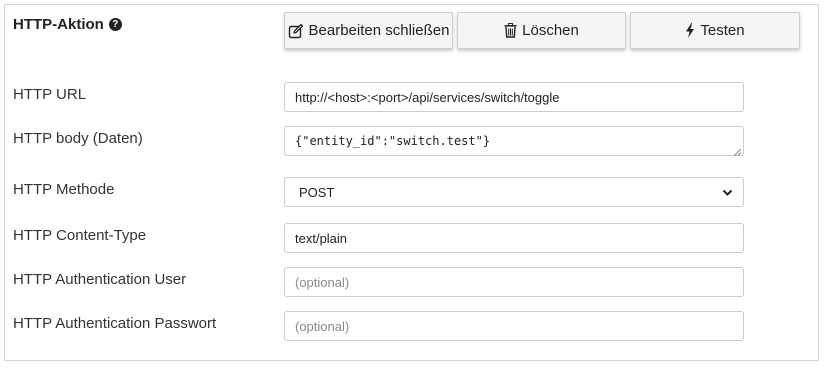  What do you see at coordinates (50, 94) in the screenshot?
I see `http-url-label: HTTP URL` at bounding box center [50, 94].